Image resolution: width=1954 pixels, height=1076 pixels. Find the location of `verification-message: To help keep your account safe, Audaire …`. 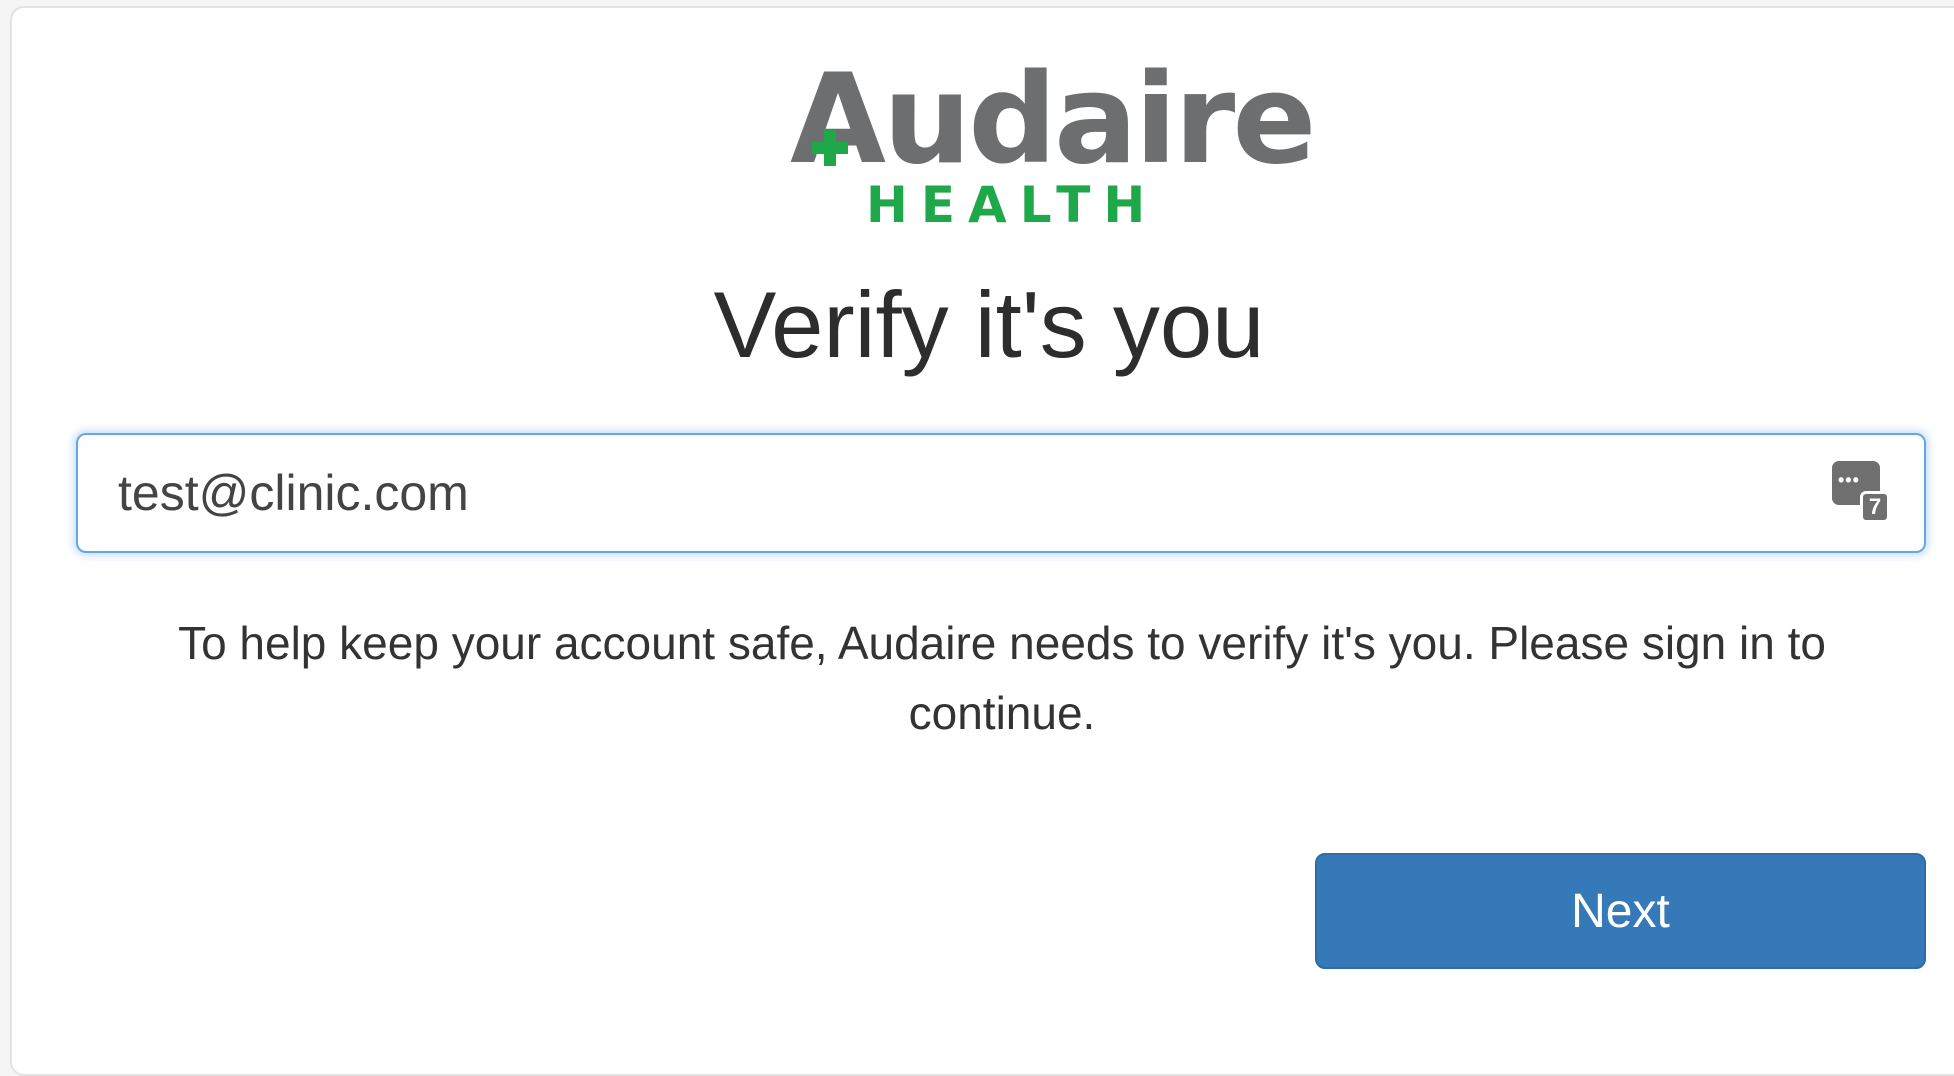

verification-message: To help keep your account safe, Audaire … is located at coordinates (1002, 678).